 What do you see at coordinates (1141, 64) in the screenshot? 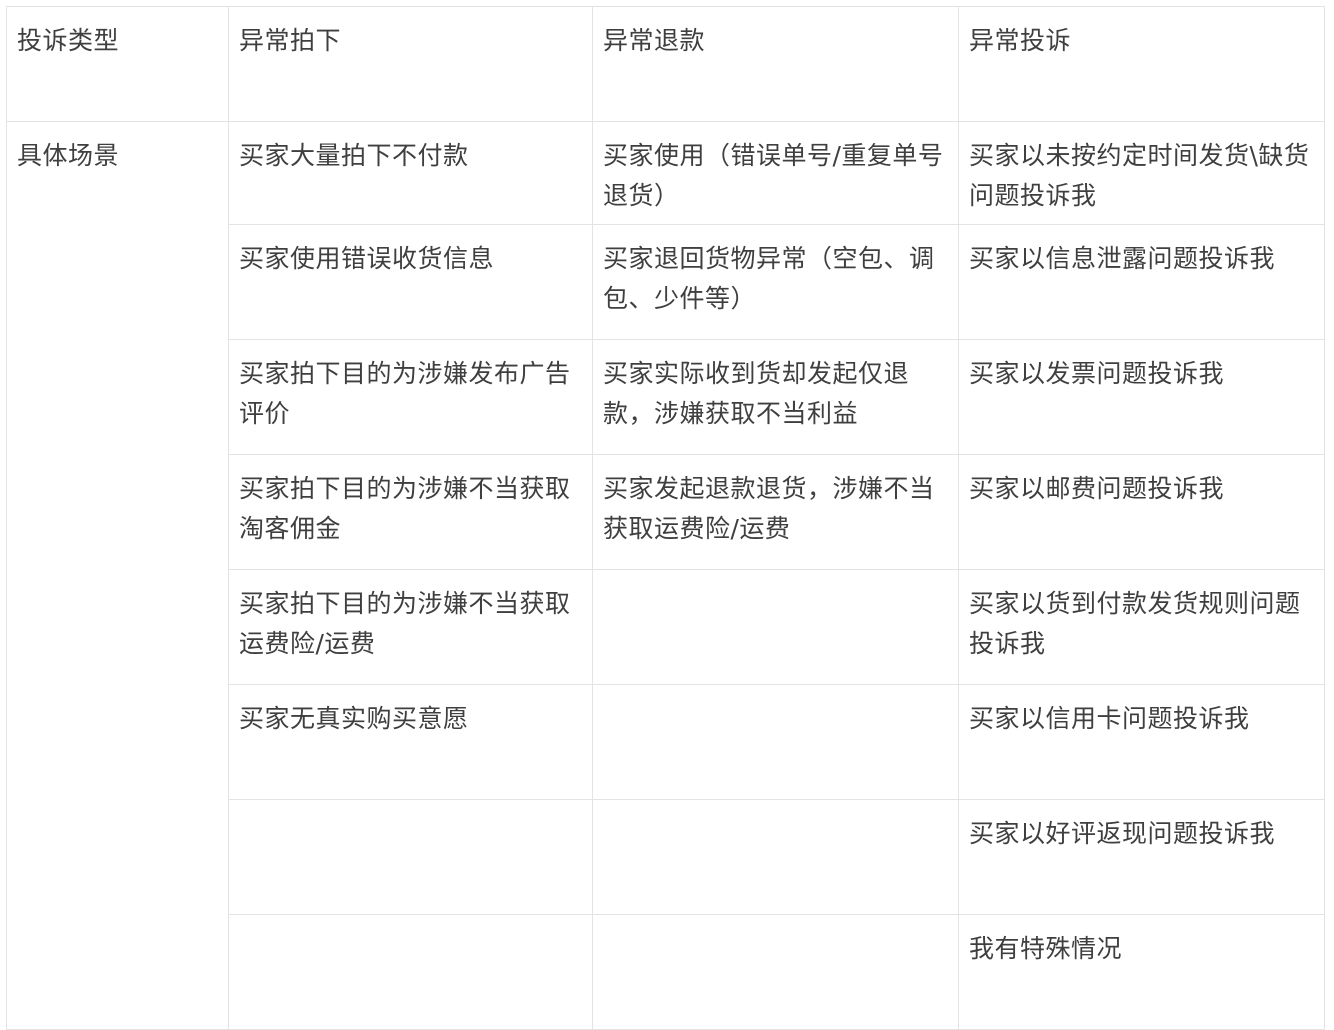
I see `header-abnormal-complaint: 异常投诉` at bounding box center [1141, 64].